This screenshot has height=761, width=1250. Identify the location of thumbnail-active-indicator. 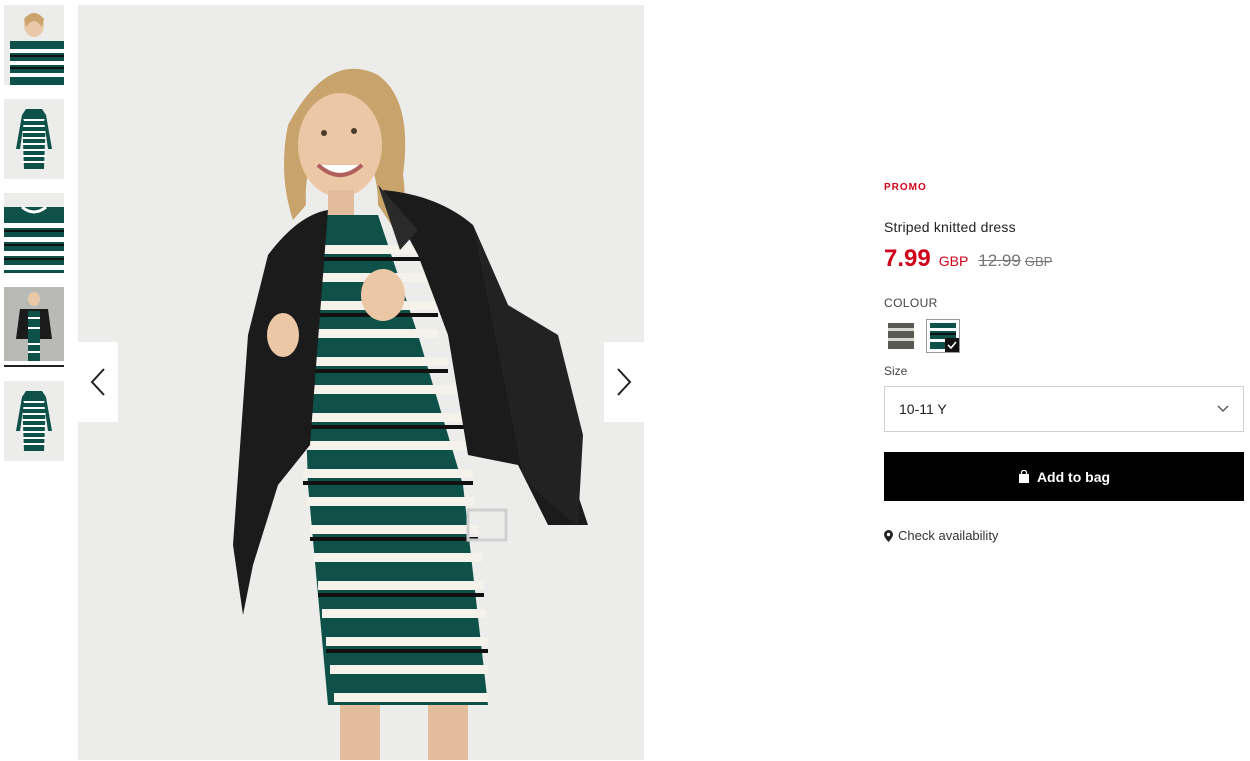
(34, 366).